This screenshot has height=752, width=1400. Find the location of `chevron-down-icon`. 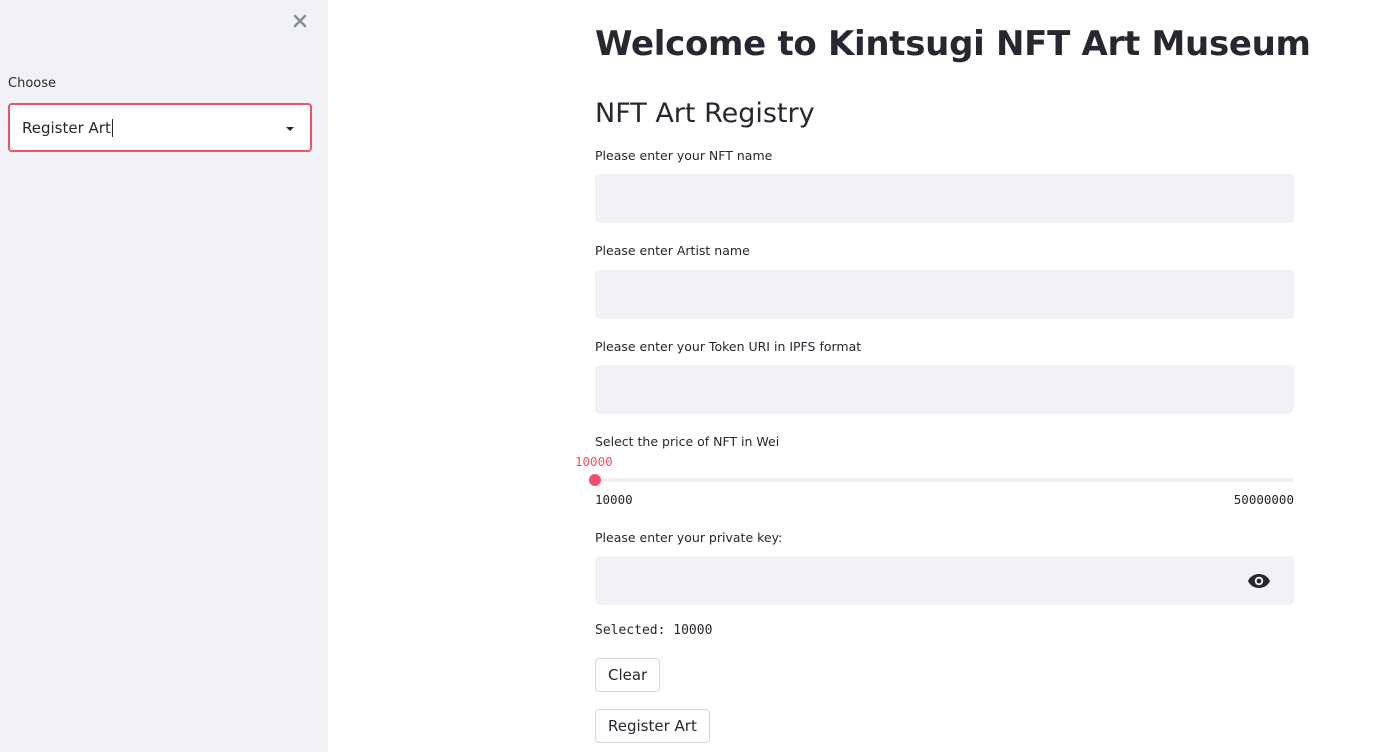

chevron-down-icon is located at coordinates (290, 129).